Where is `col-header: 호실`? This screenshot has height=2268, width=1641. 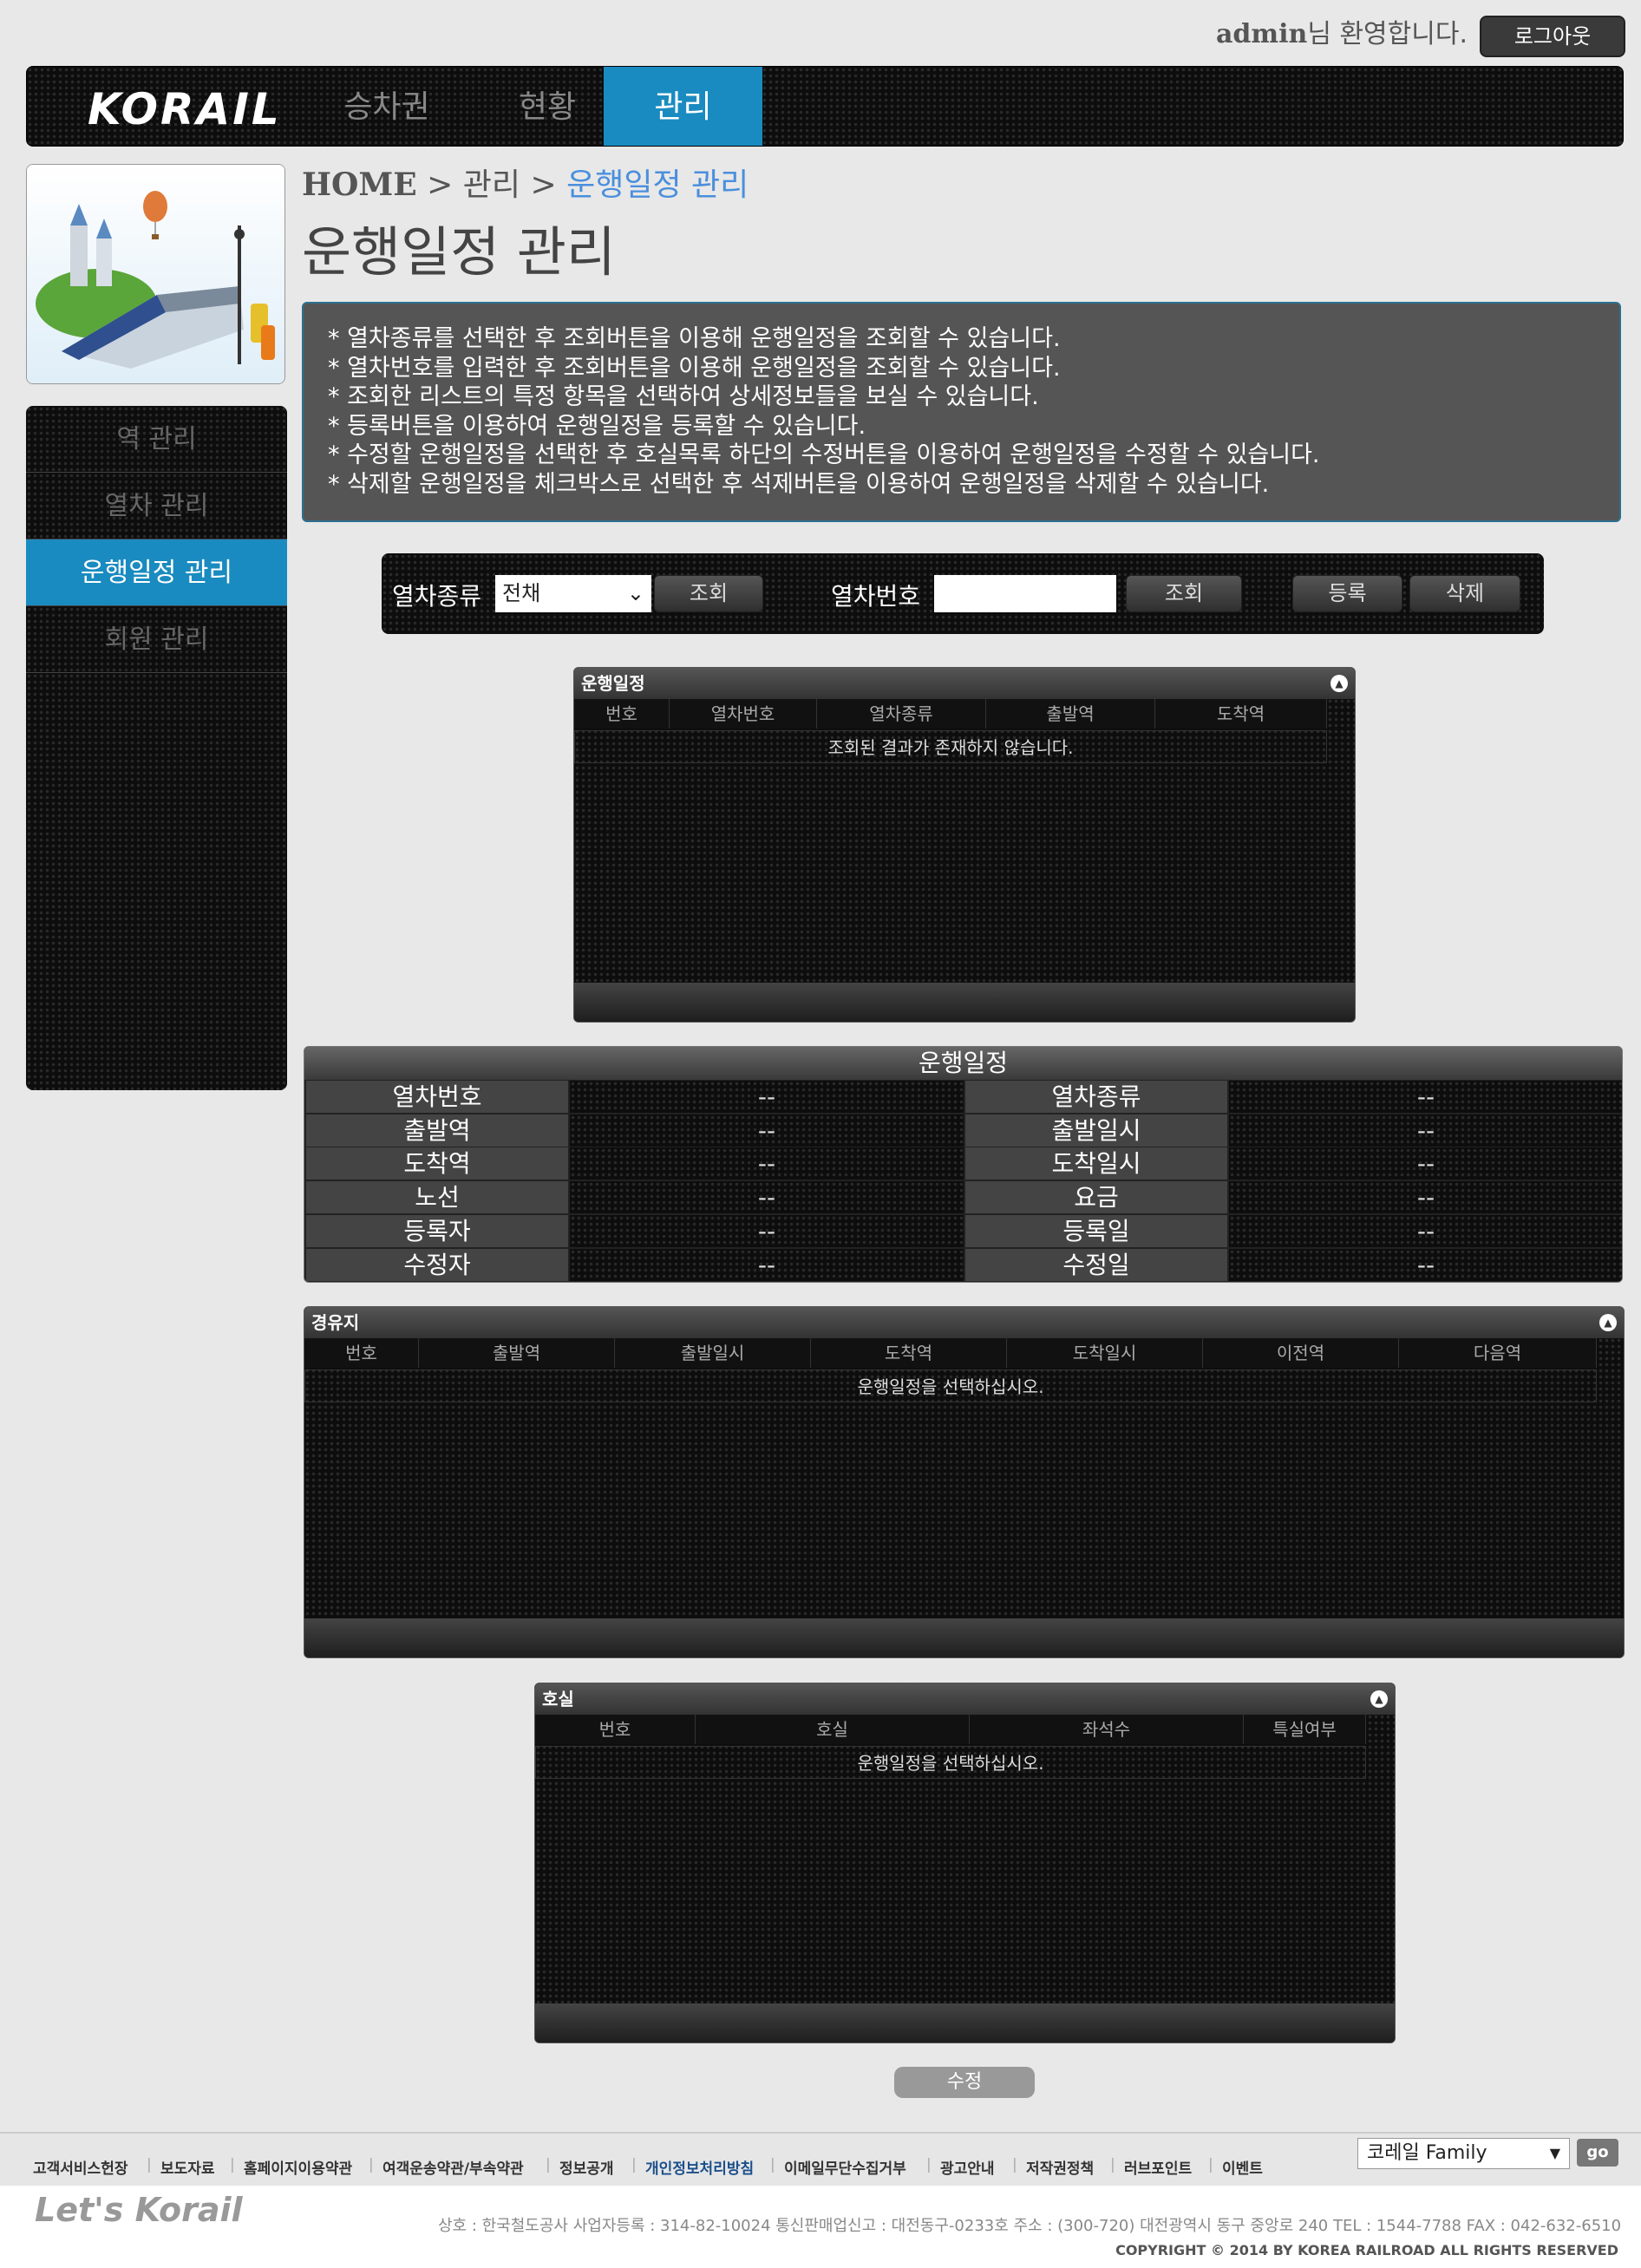 col-header: 호실 is located at coordinates (833, 1729).